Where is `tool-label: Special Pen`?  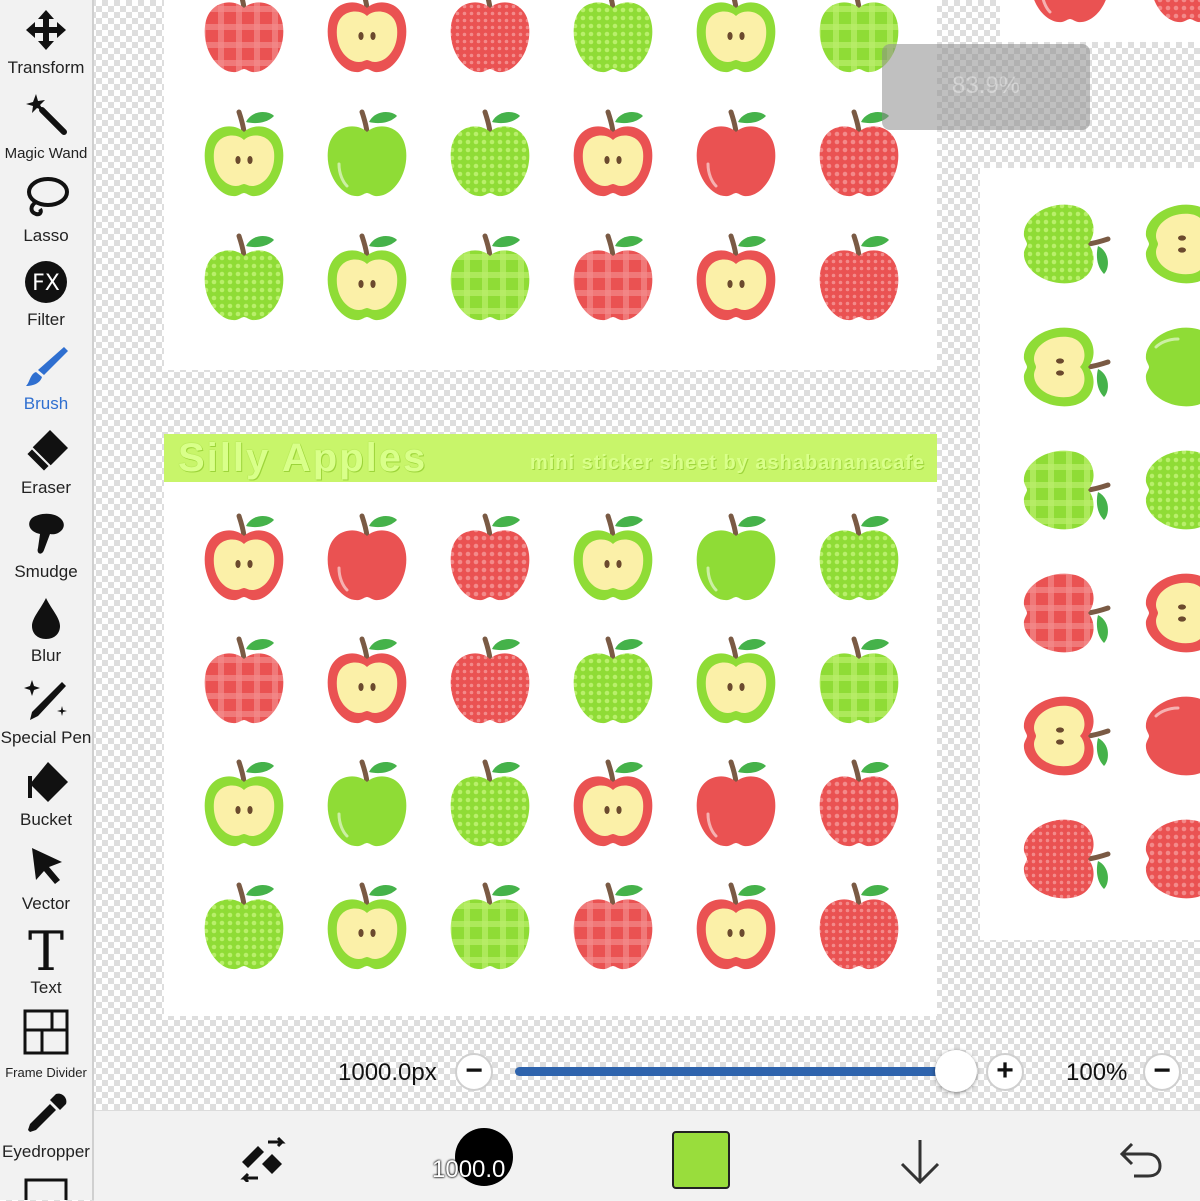
tool-label: Special Pen is located at coordinates (46, 737).